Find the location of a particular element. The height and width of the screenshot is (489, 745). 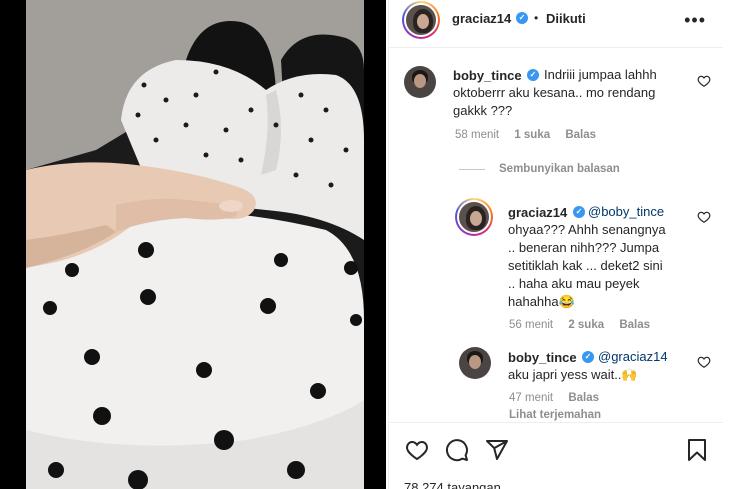

post-header: graciaz14 ✓ • Diikuti ••• is located at coordinates (556, 24).